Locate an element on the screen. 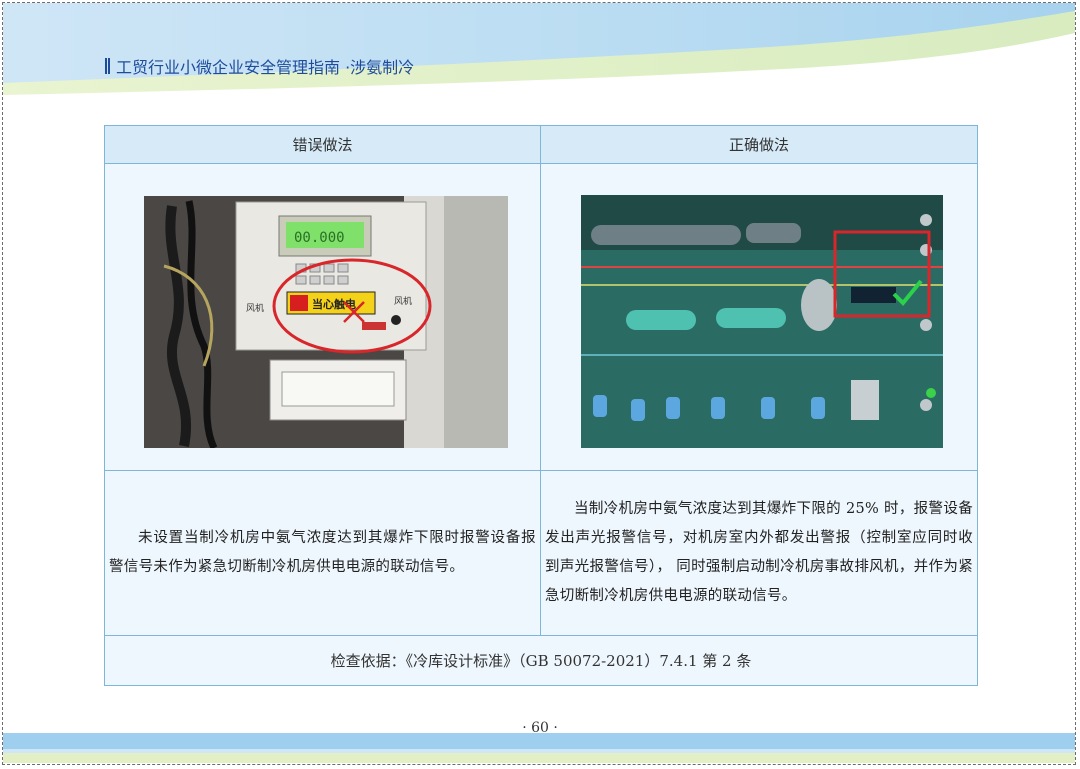  running-header: 工贸行业小微企业安全管理指南 ·涉氨制冷 is located at coordinates (259, 66).